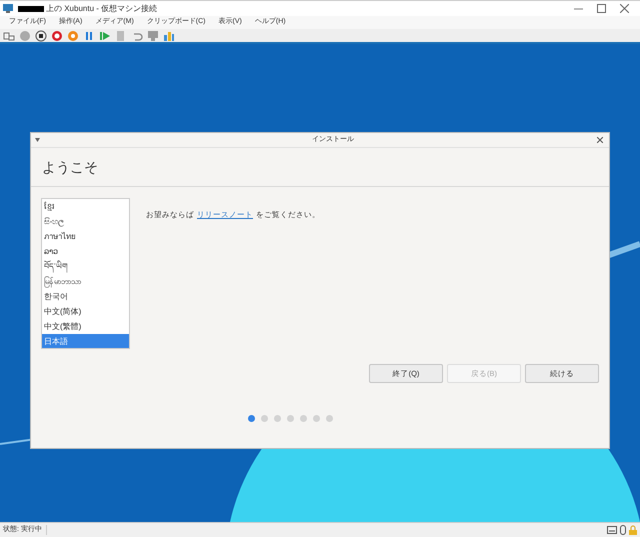 The height and width of the screenshot is (537, 640). I want to click on window-title: 上の Xubuntu - 仮想マシン接続, so click(102, 8).